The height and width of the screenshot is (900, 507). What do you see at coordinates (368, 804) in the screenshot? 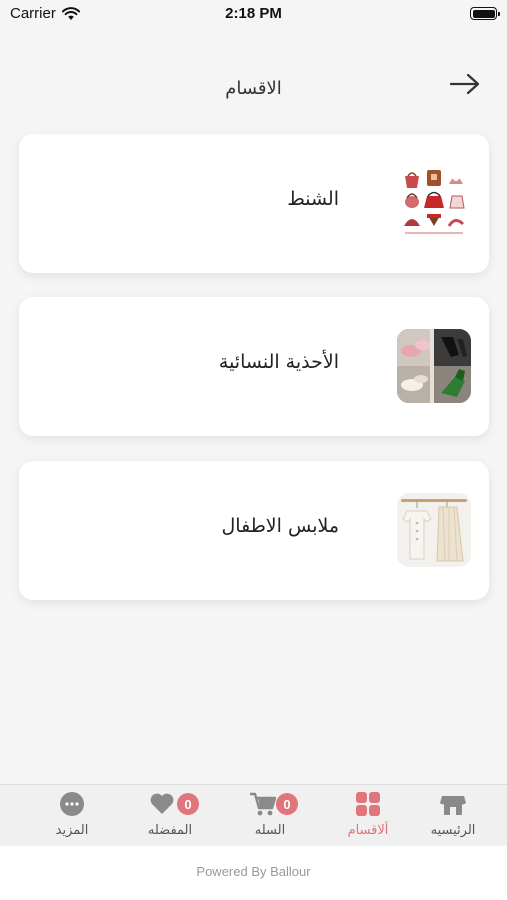
I see `grid-icon` at bounding box center [368, 804].